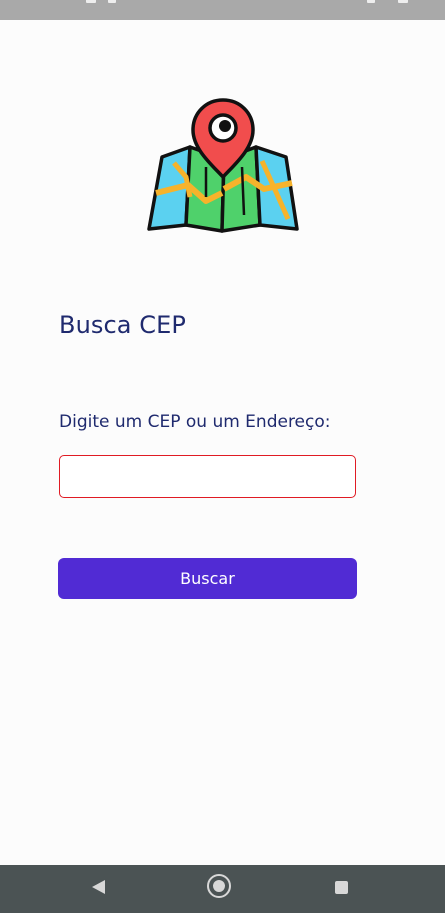 The height and width of the screenshot is (913, 445). Describe the element at coordinates (98, 887) in the screenshot. I see `back-icon` at that location.